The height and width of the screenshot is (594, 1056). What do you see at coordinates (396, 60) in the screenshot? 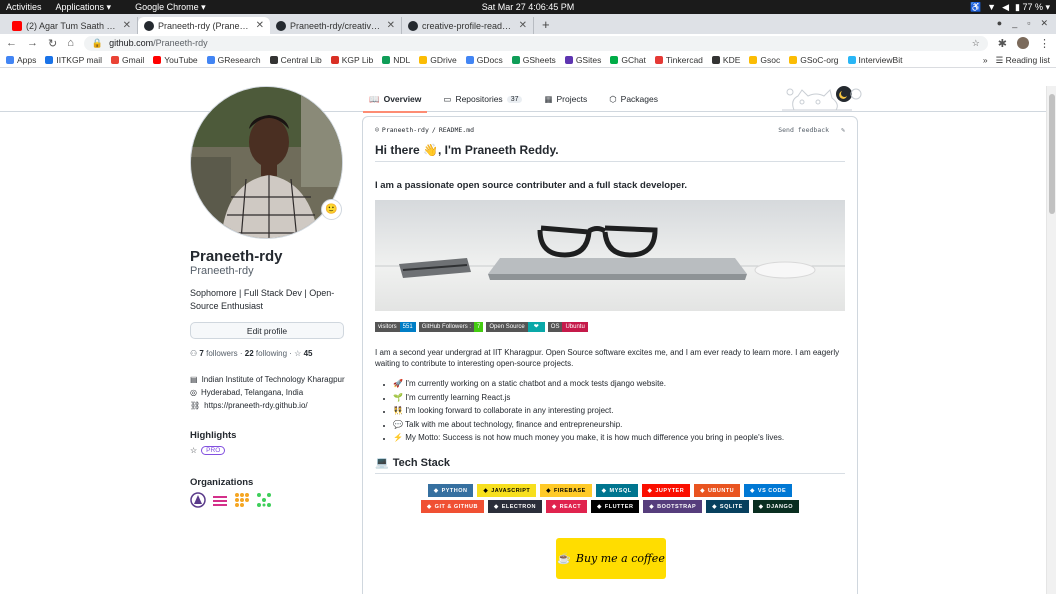
I see `bookmark-ndl: NDL` at bounding box center [396, 60].